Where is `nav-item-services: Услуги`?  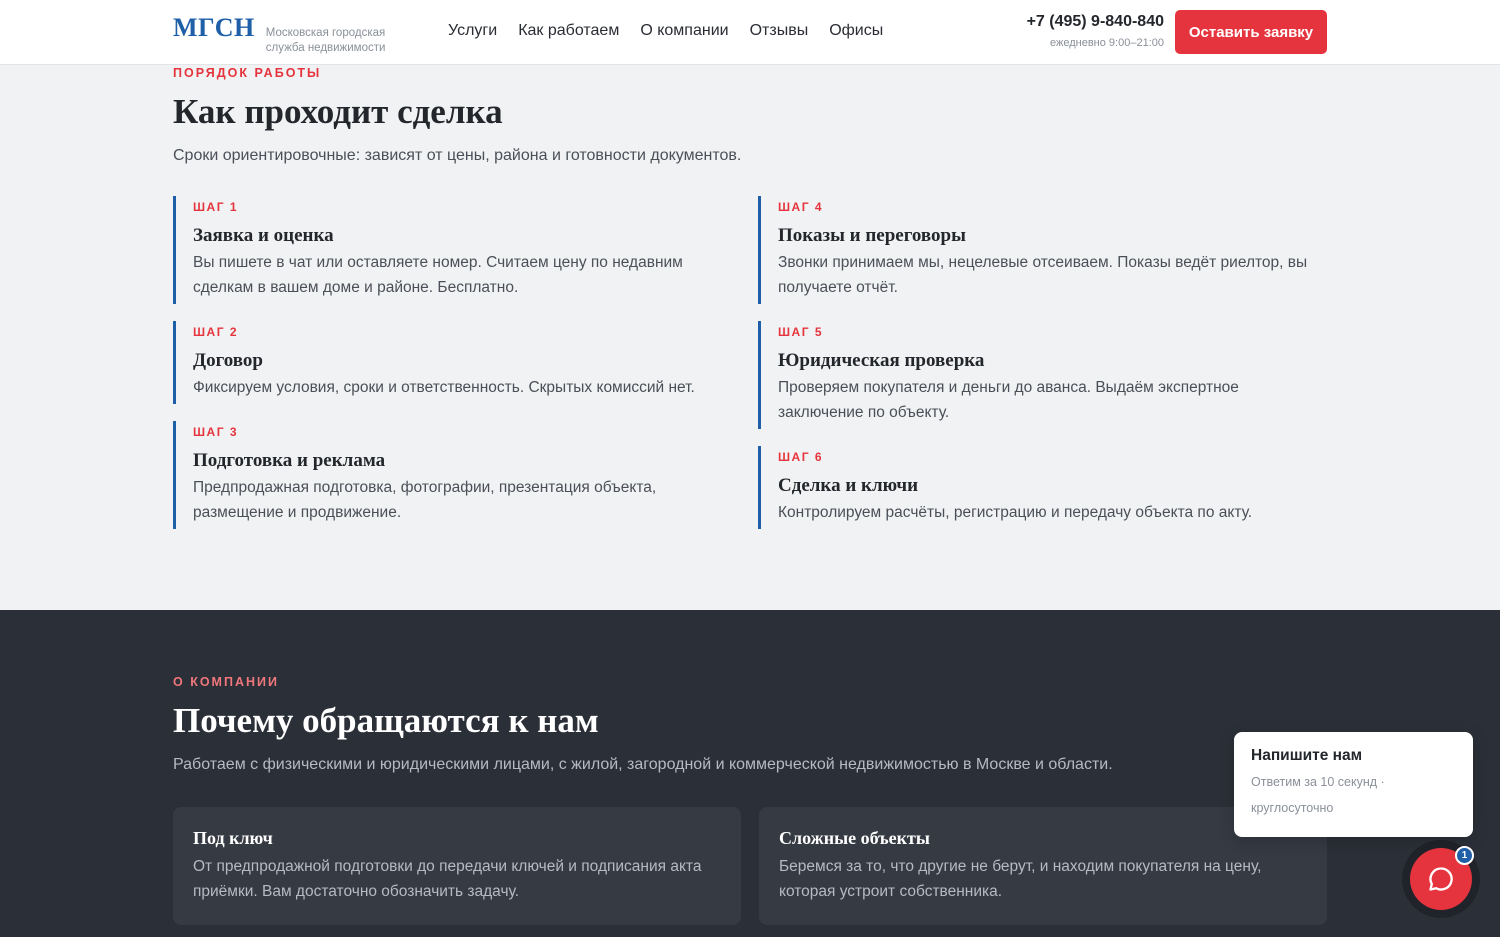 nav-item-services: Услуги is located at coordinates (472, 31).